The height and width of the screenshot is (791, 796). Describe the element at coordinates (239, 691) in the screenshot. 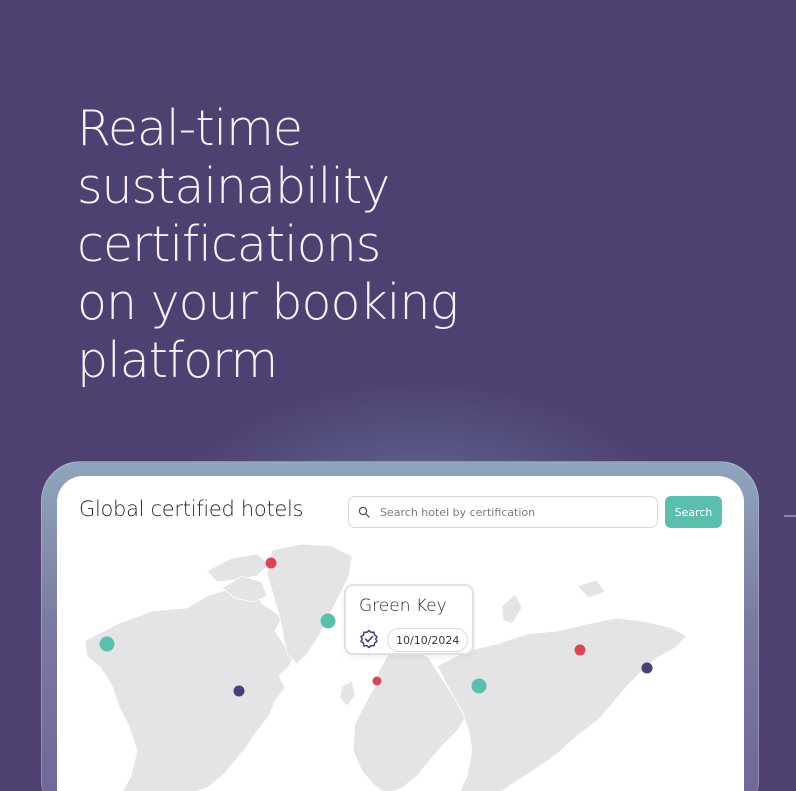

I see `marker-canada` at that location.